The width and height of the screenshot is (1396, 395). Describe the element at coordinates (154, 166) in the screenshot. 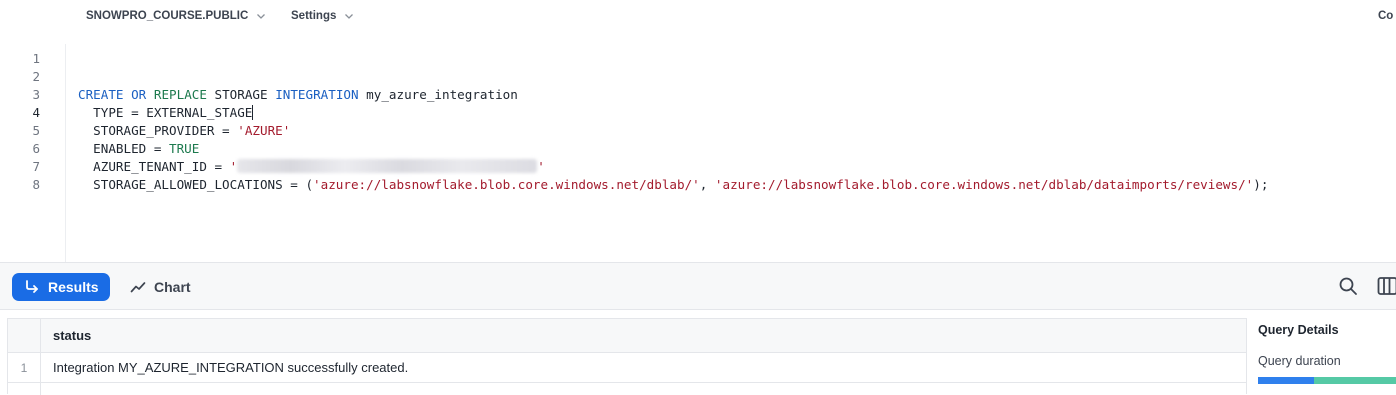

I see `code-text: AZURE_TENANT_ID =` at that location.